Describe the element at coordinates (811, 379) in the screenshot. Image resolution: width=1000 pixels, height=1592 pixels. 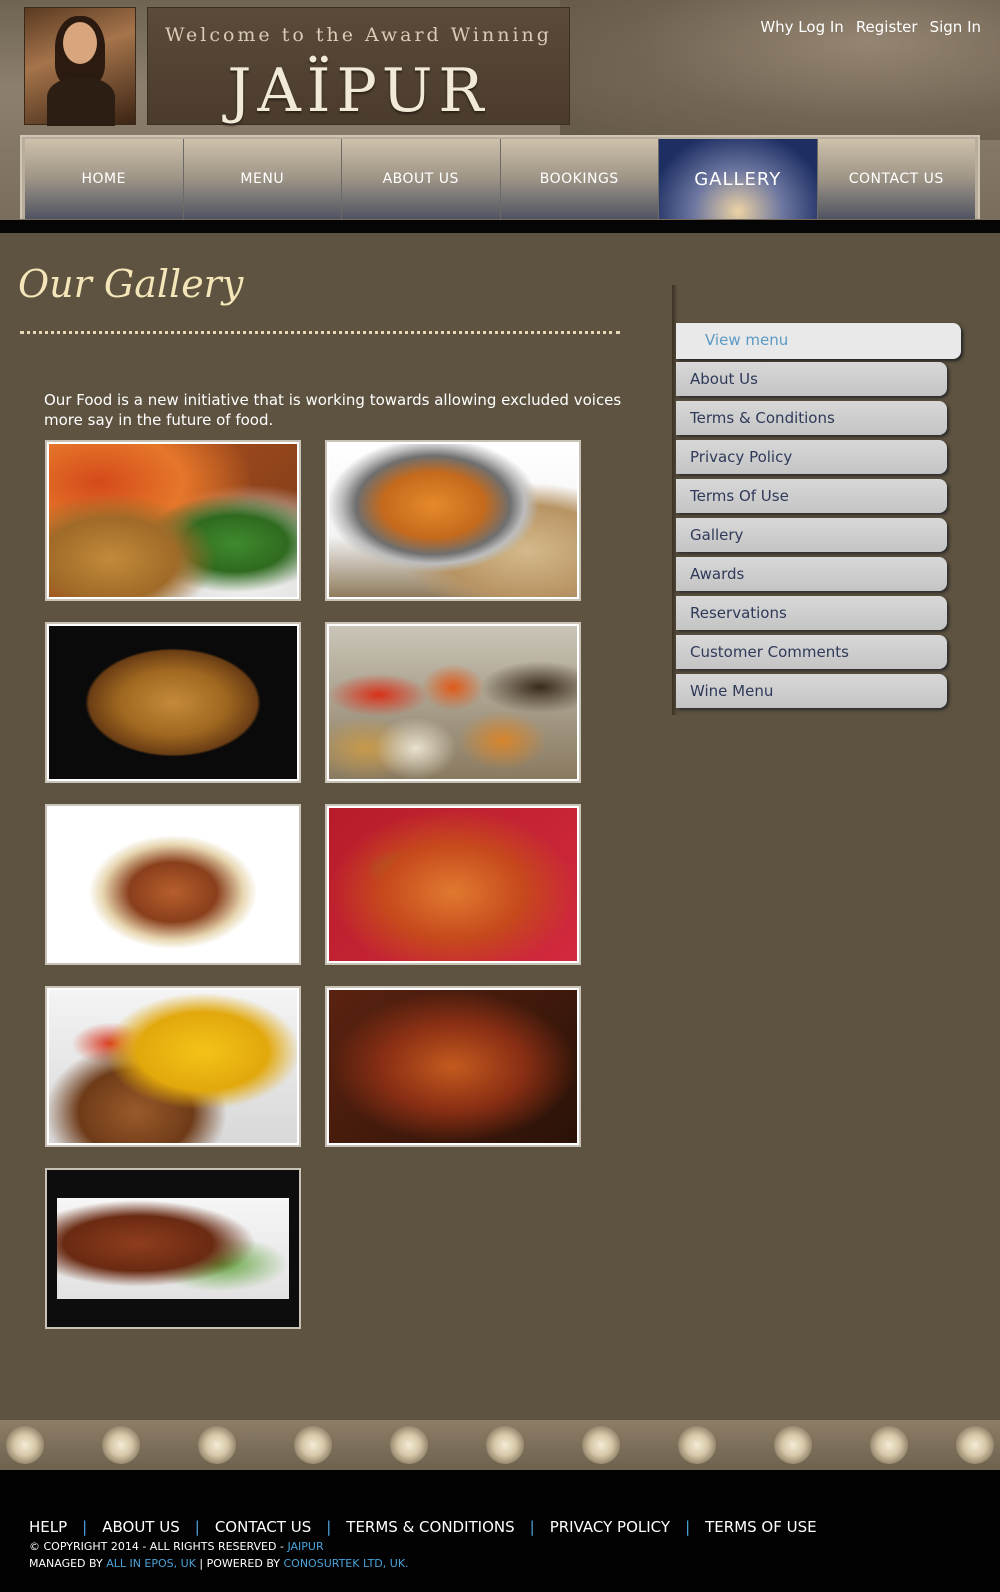
I see `sidebar-item-about-us: About Us` at that location.